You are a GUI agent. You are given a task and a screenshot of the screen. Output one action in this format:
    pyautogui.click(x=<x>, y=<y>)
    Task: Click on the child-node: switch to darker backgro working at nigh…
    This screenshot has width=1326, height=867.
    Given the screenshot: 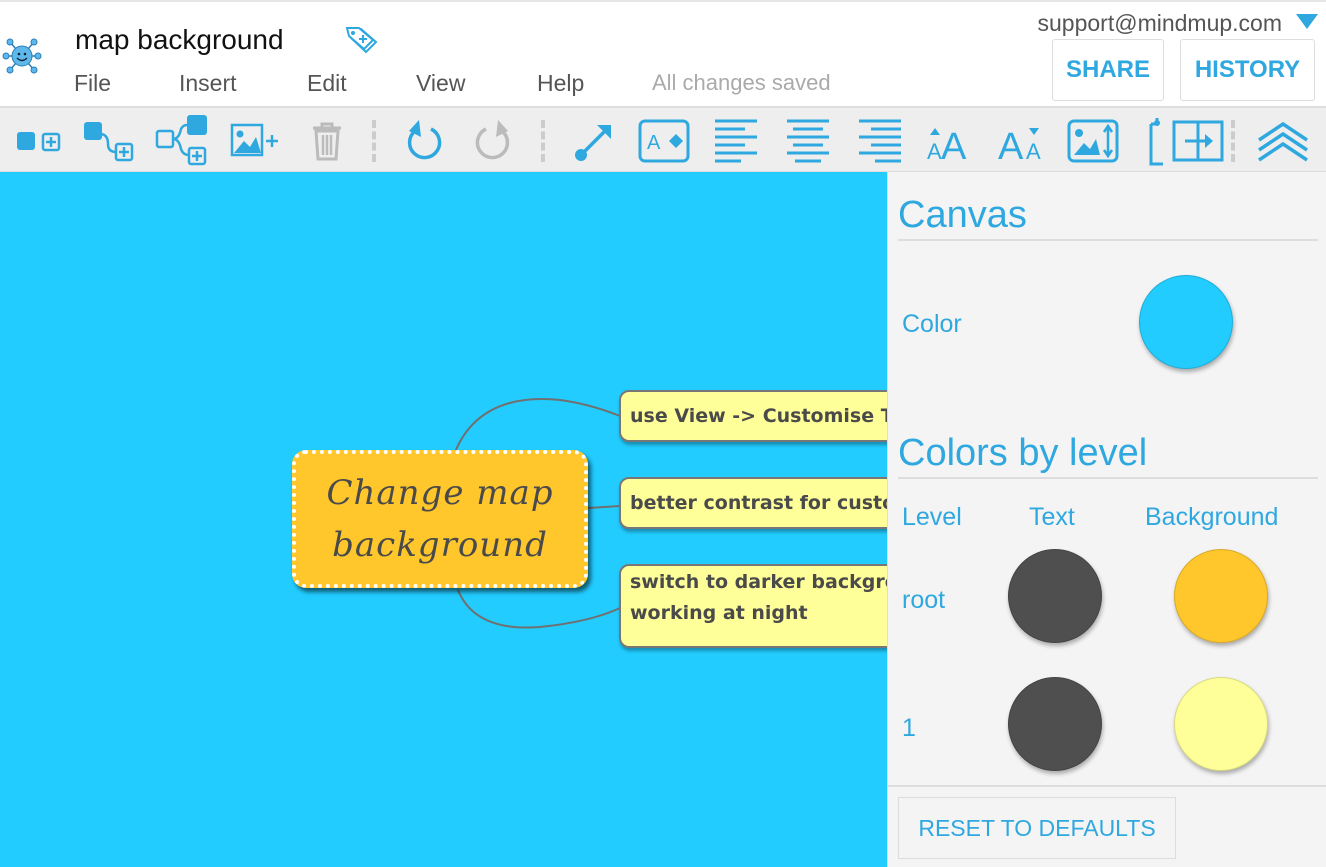 What is the action you would take?
    pyautogui.click(x=753, y=606)
    